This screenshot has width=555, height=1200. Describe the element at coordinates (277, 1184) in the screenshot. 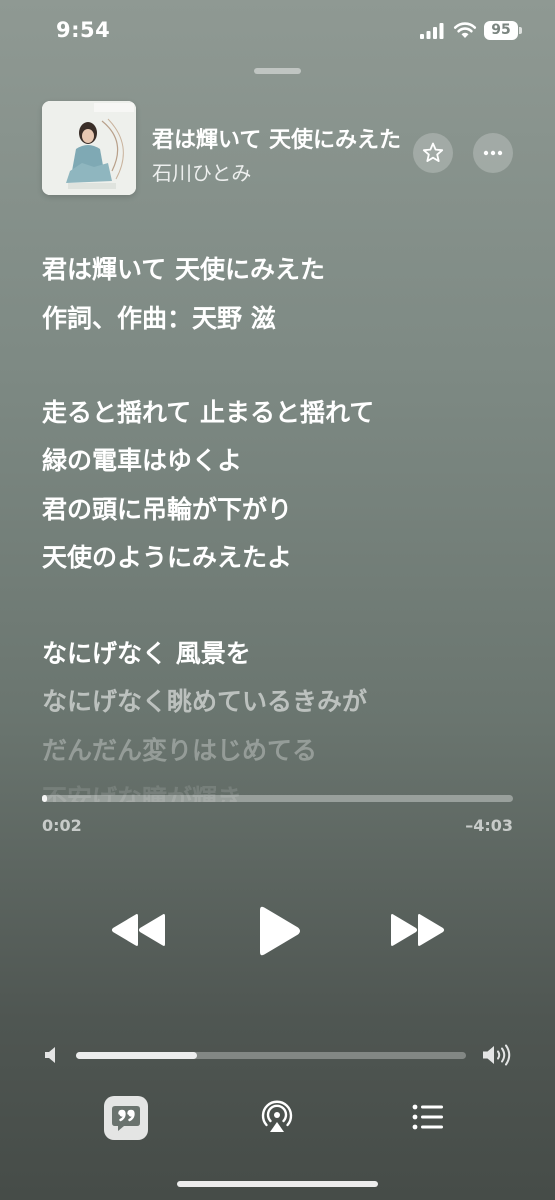

I see `home-indicator` at that location.